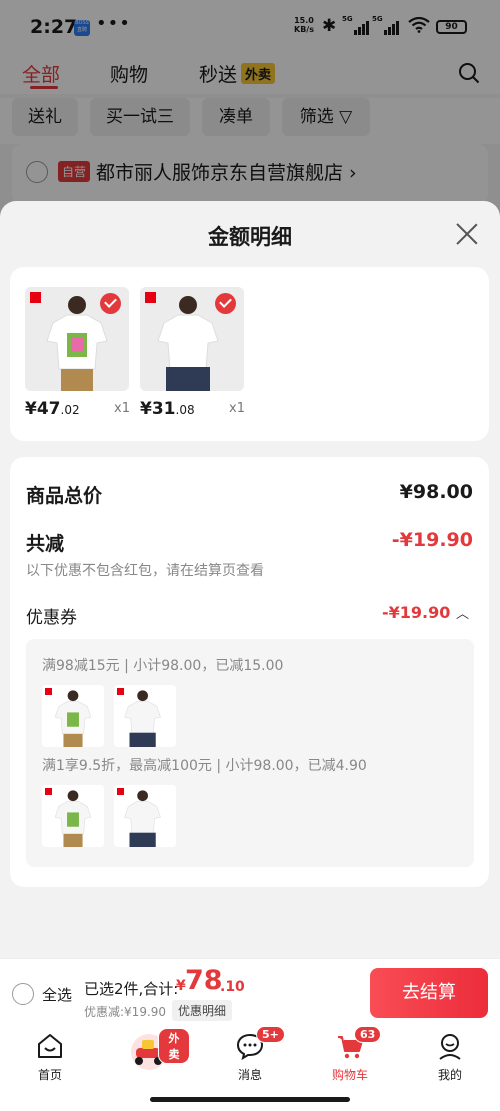  What do you see at coordinates (163, 666) in the screenshot?
I see `coupon-line: 满98减15元 | 小计98.00，已减15.00` at bounding box center [163, 666].